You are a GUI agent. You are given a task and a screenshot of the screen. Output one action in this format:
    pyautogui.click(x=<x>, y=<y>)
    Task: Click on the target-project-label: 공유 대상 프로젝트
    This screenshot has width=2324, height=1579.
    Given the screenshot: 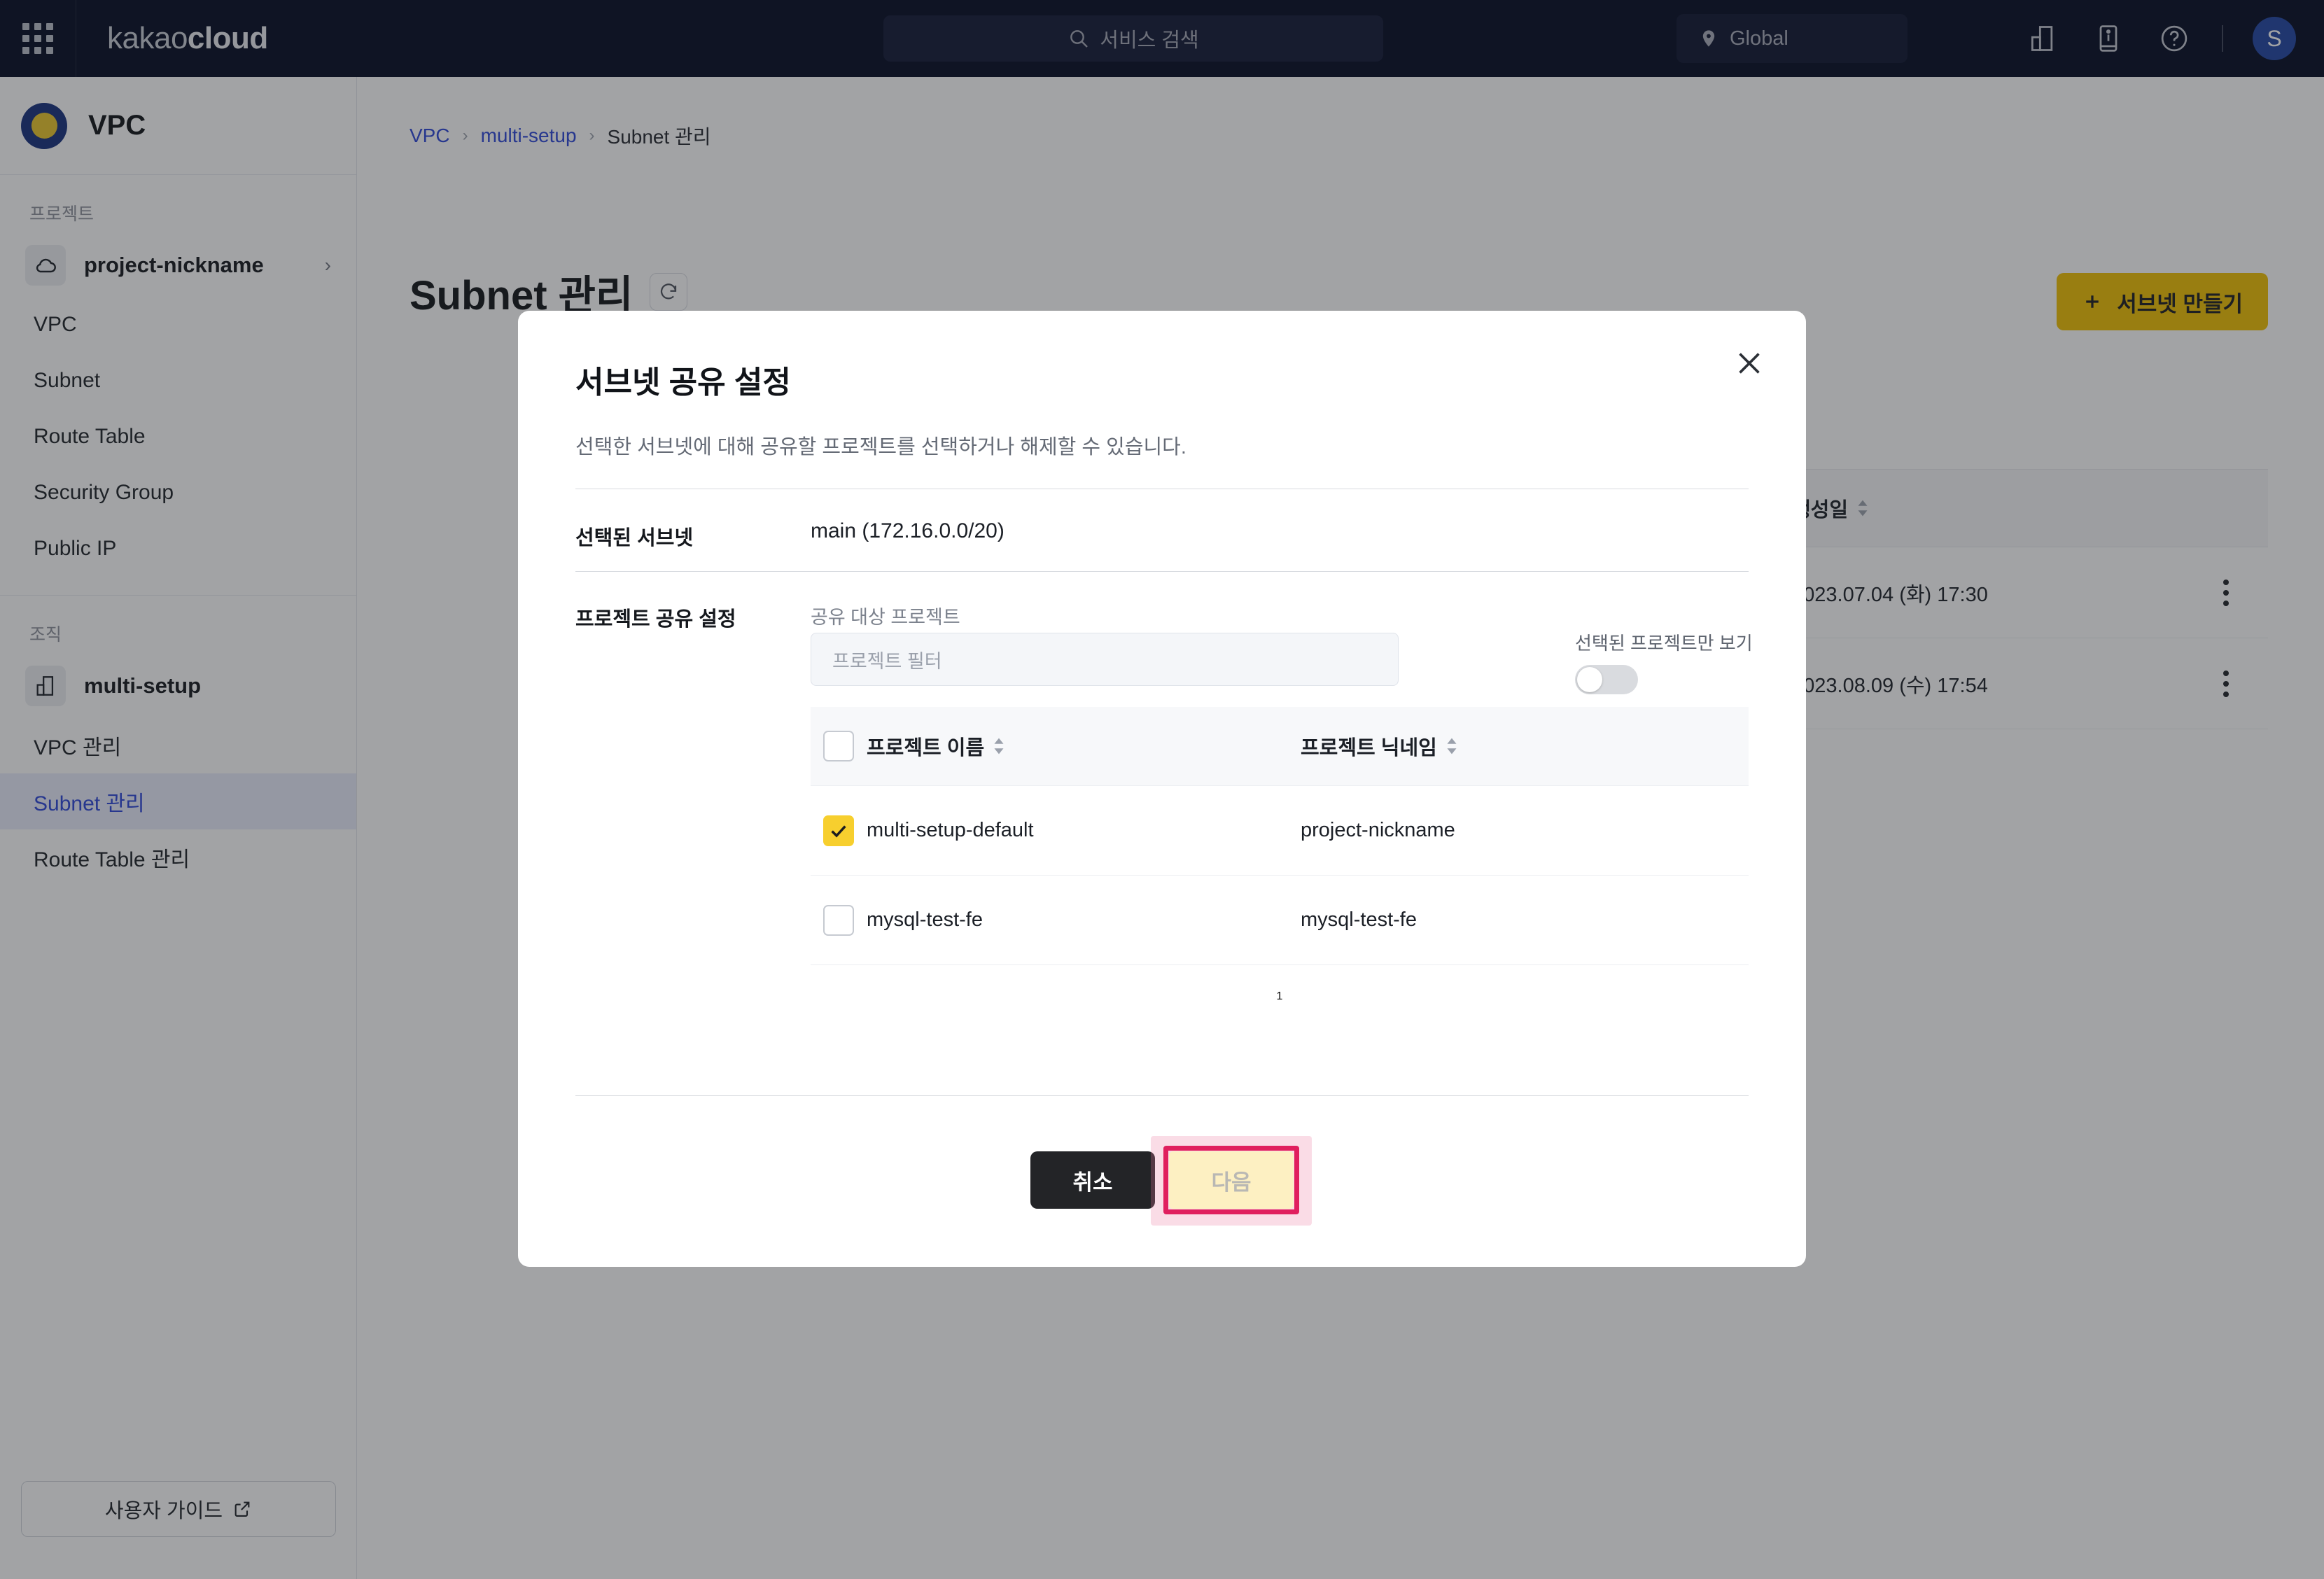 What is the action you would take?
    pyautogui.click(x=885, y=617)
    